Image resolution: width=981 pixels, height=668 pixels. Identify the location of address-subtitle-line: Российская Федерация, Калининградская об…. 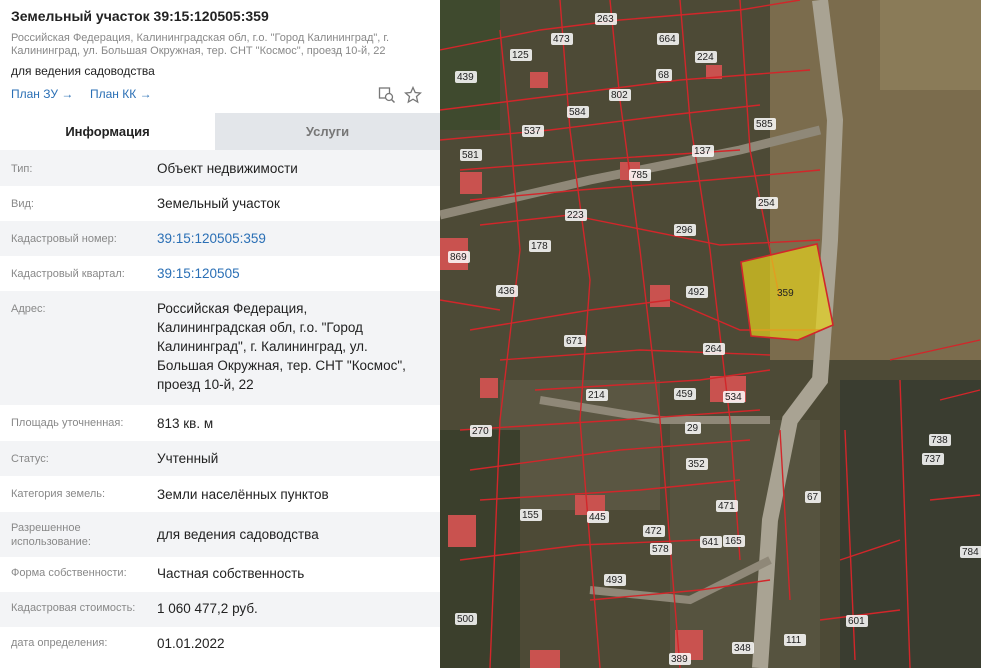
(200, 38).